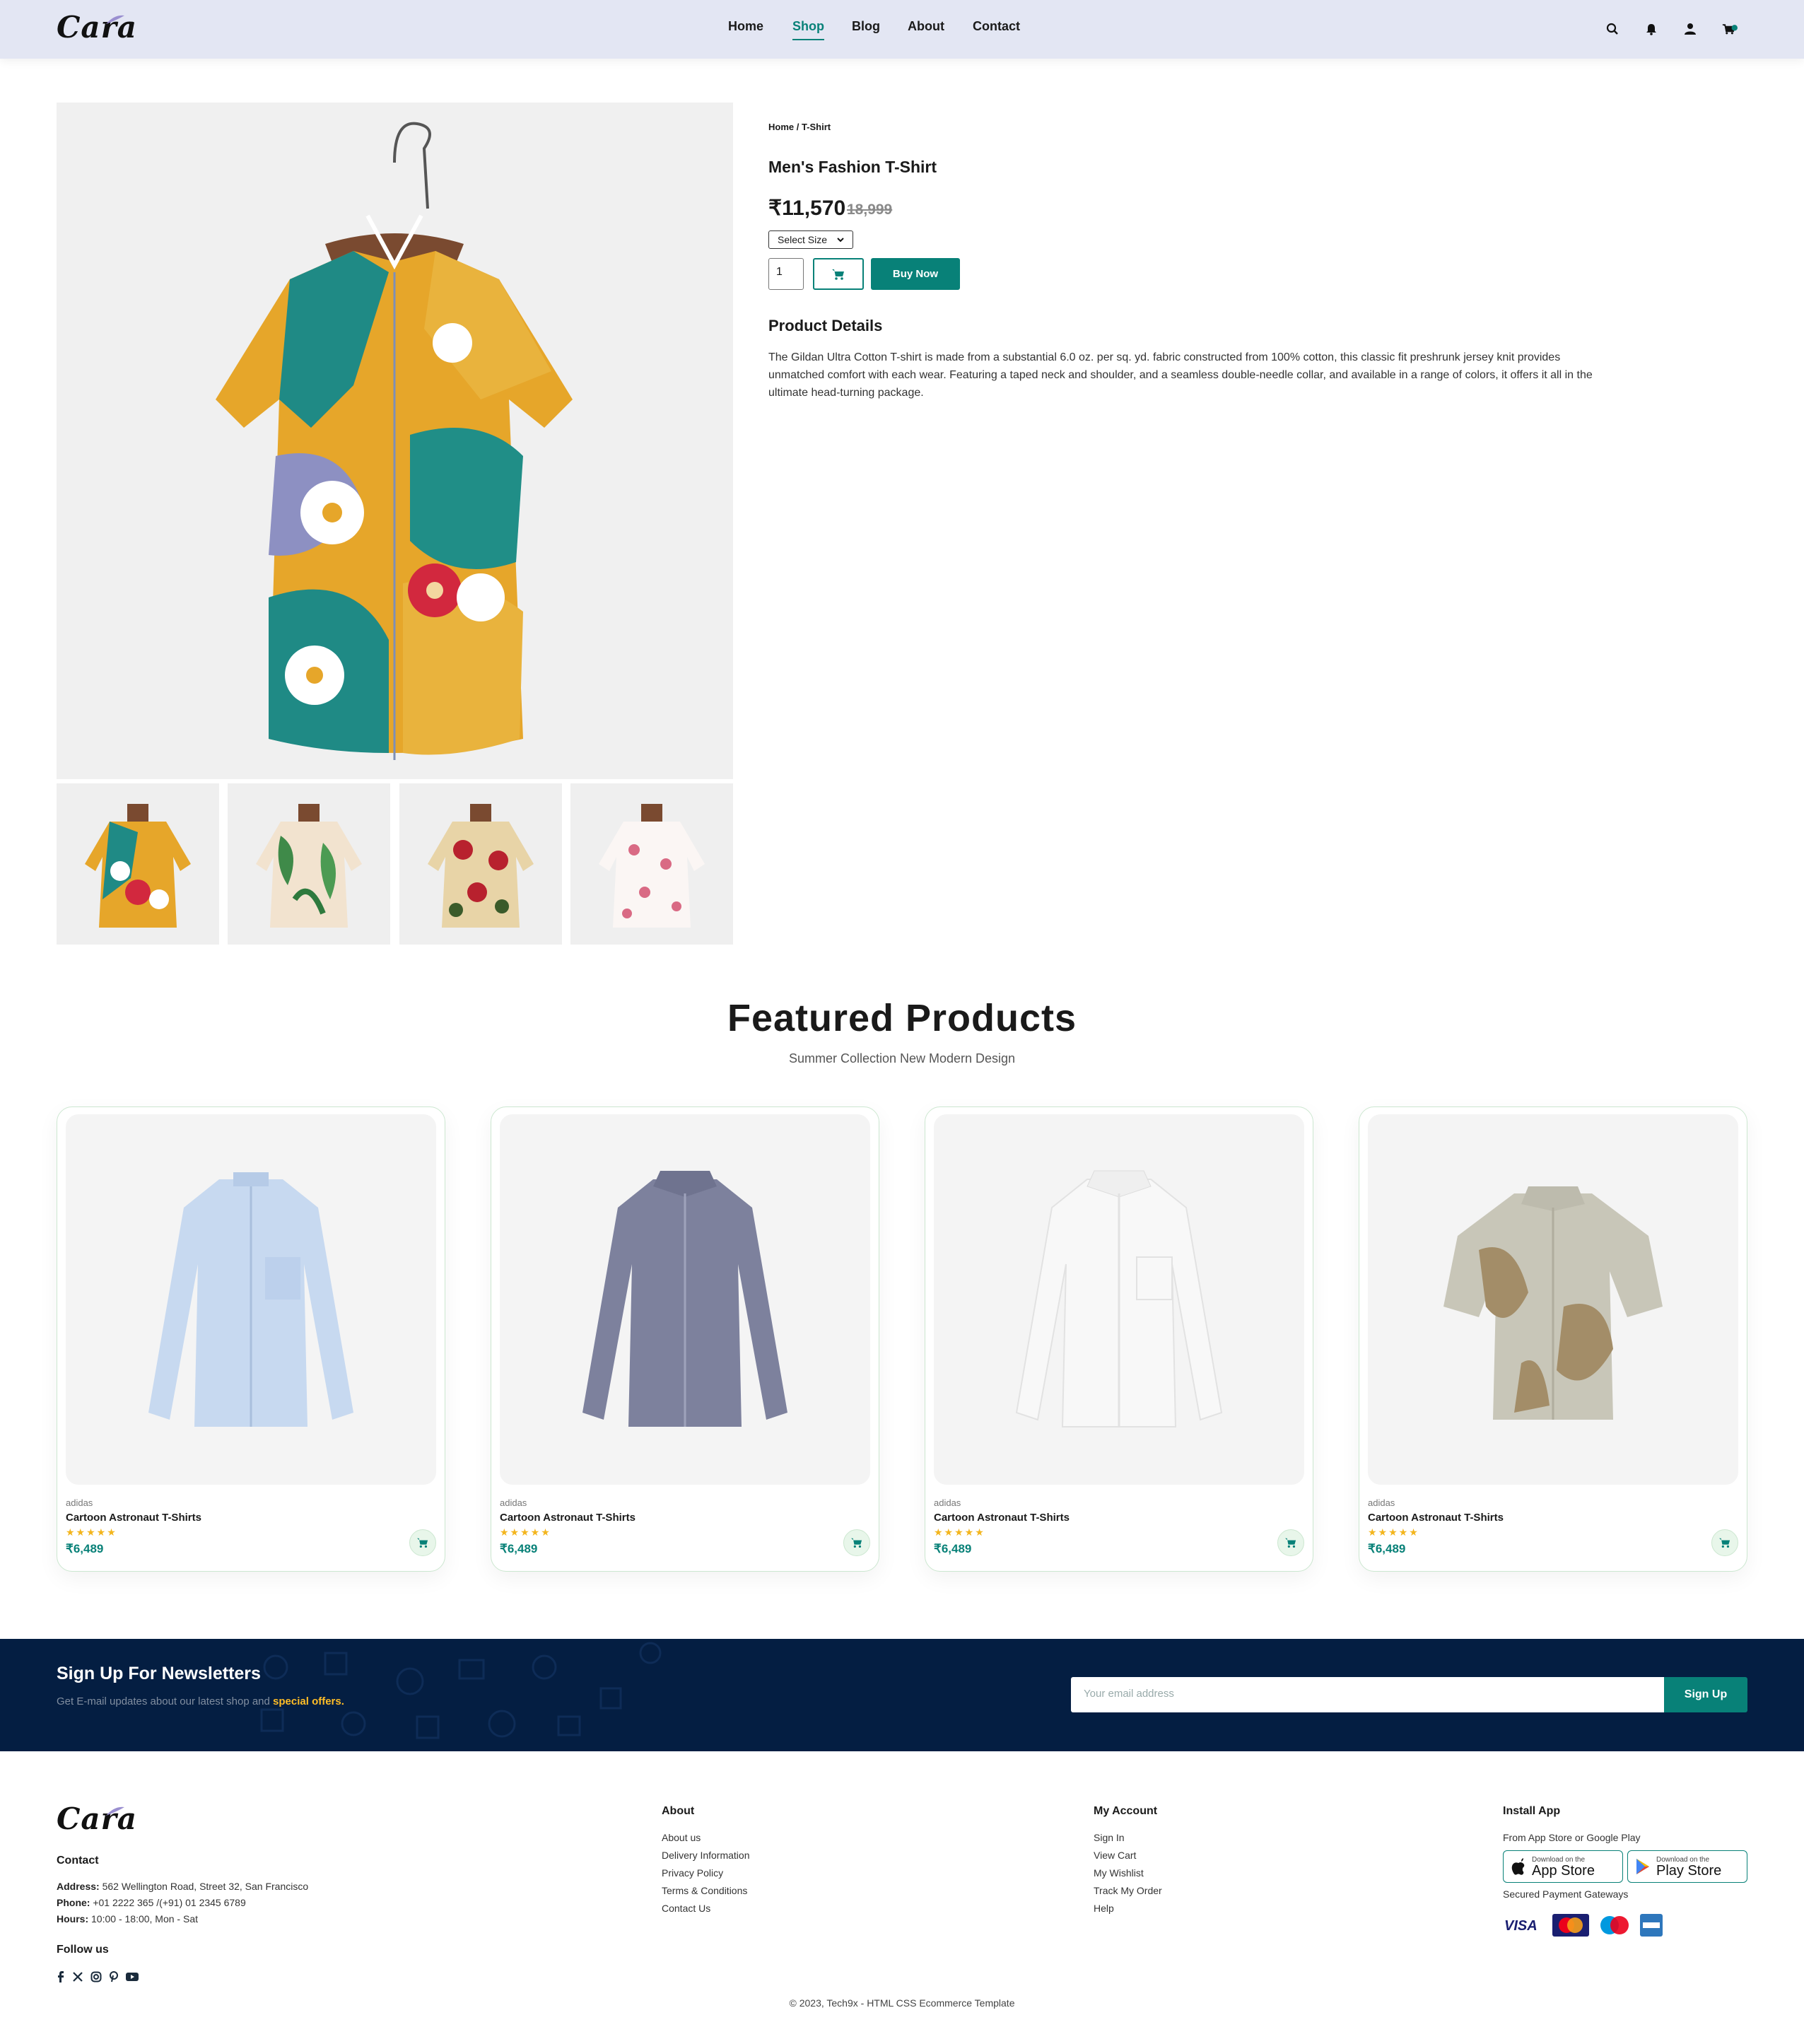 The height and width of the screenshot is (2044, 1804). Describe the element at coordinates (745, 26) in the screenshot. I see `nav-home: Home` at that location.